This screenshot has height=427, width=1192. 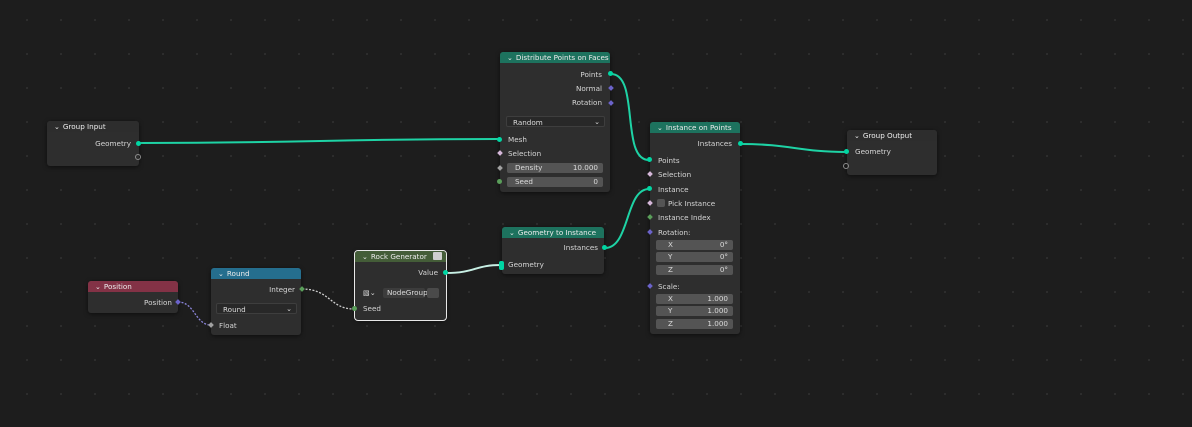 I want to click on node-group-icon, so click(x=437, y=256).